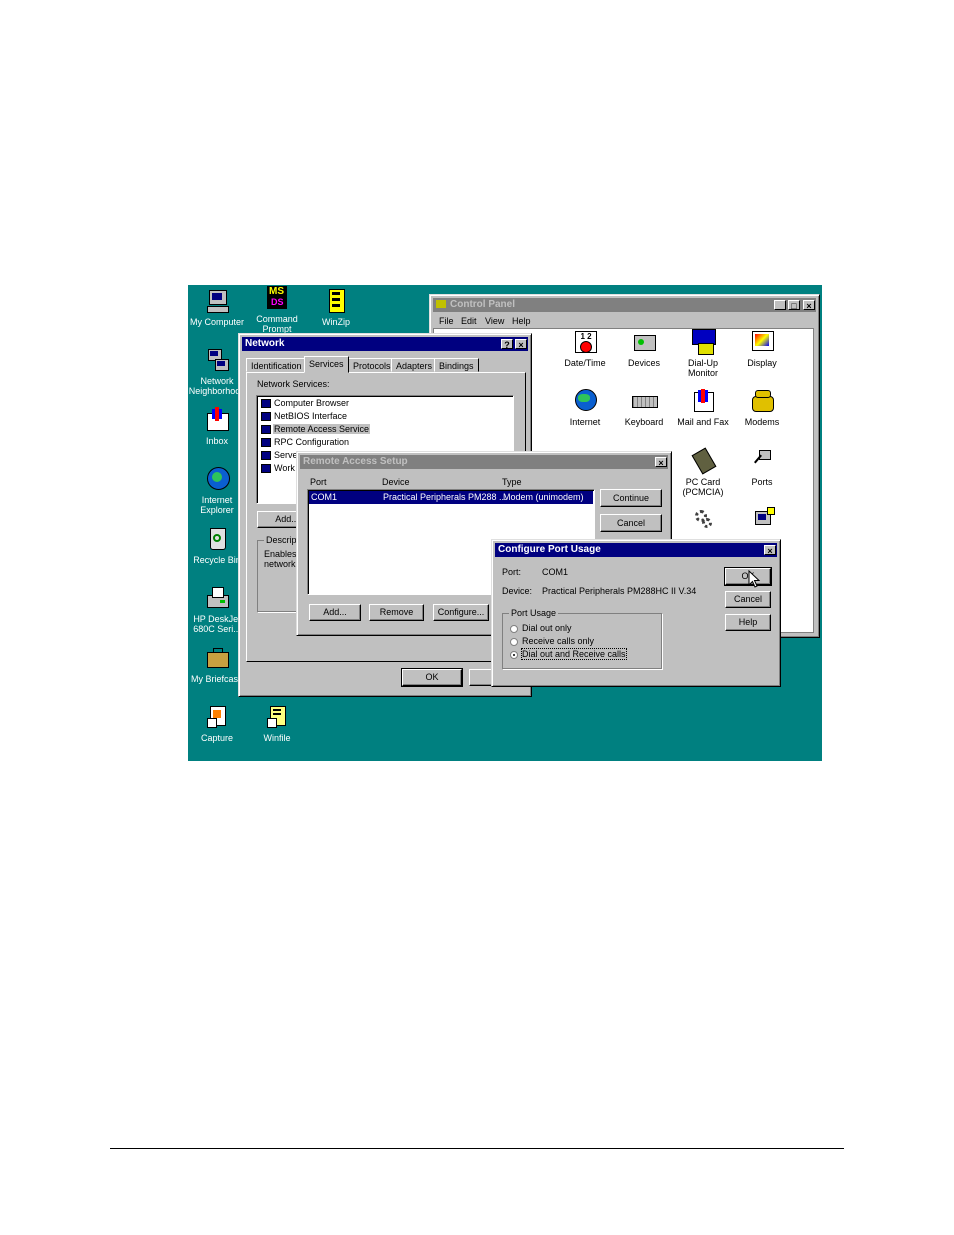 This screenshot has width=954, height=1235. I want to click on option-receive-calls-only: Receive calls only, so click(558, 641).